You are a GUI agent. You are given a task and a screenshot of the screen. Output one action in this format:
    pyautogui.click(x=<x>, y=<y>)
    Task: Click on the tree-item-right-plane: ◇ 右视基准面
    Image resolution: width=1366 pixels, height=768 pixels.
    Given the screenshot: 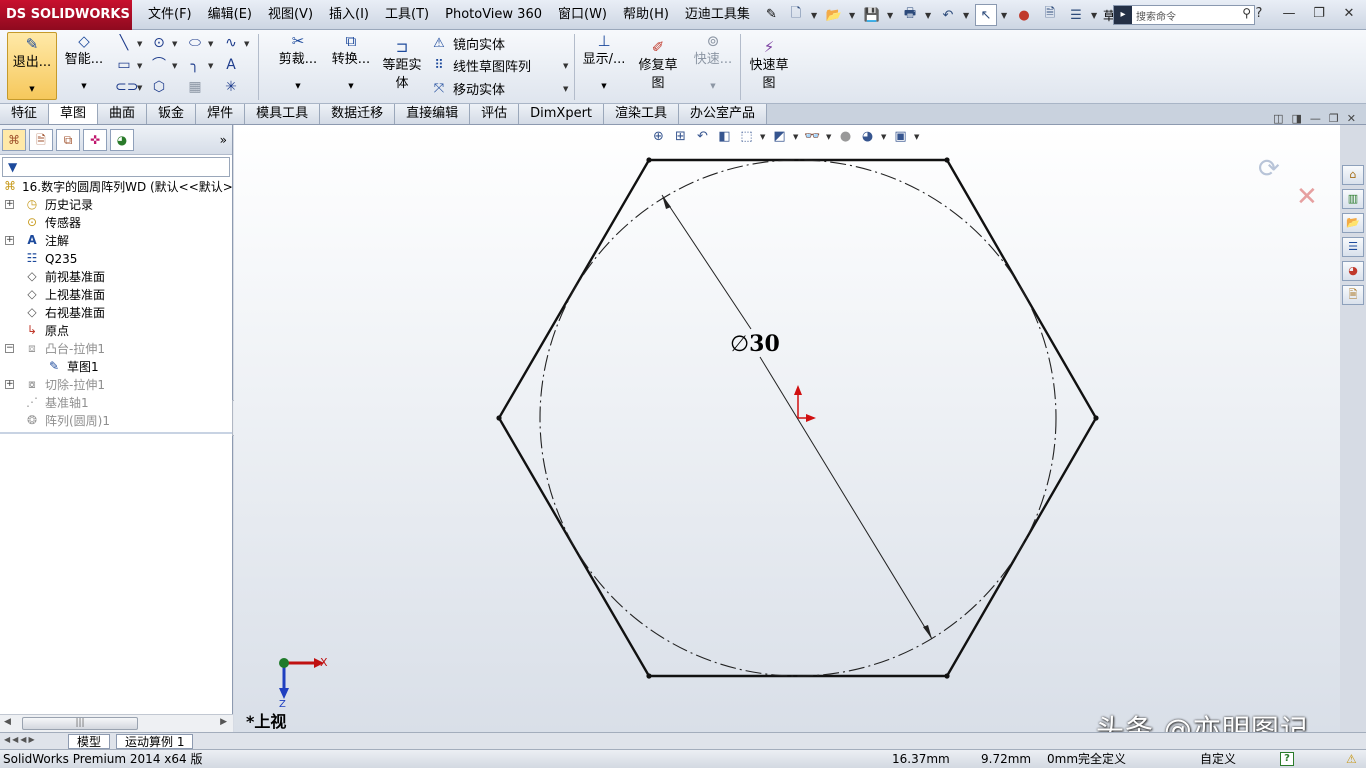 What is the action you would take?
    pyautogui.click(x=116, y=313)
    